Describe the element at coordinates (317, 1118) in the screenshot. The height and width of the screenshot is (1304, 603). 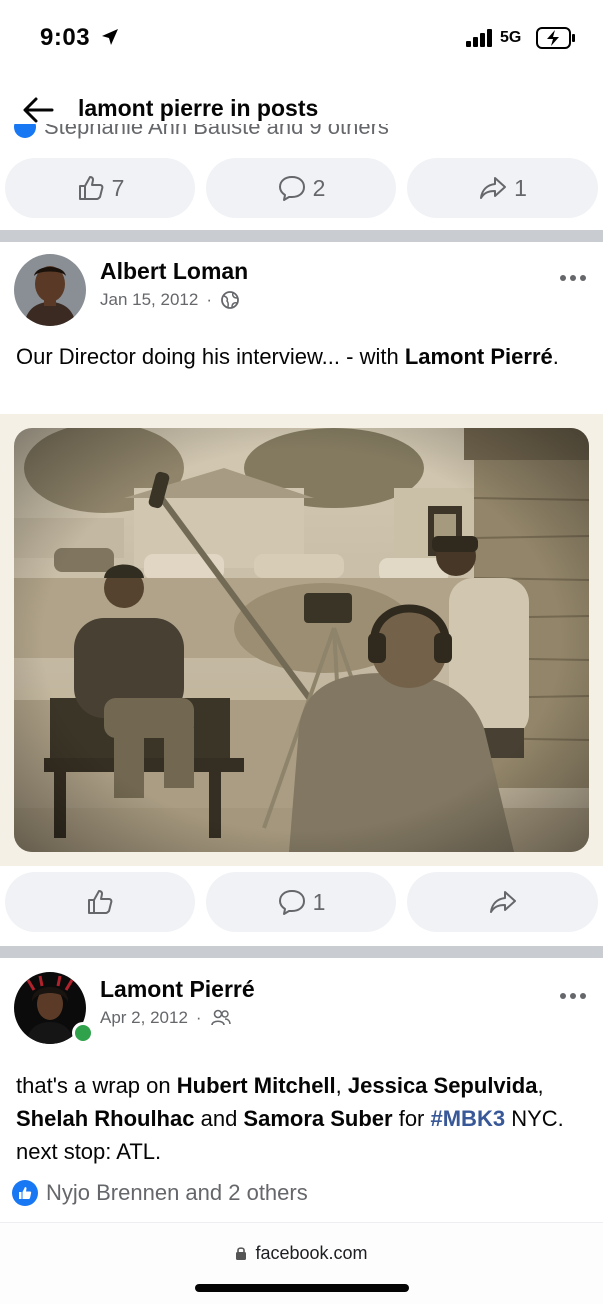
I see `tagged-user-link: Samora Suber` at that location.